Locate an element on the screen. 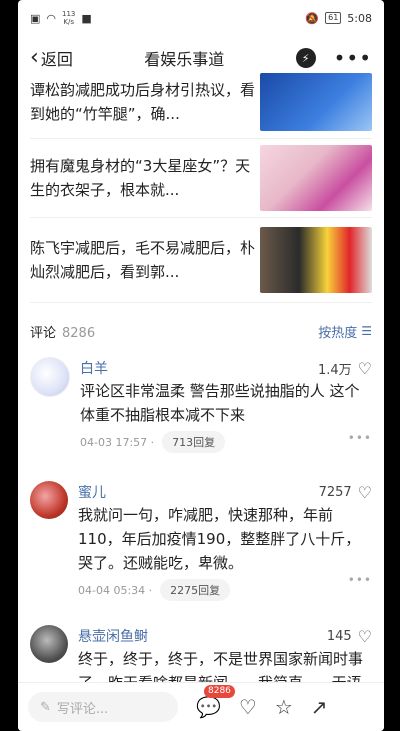 This screenshot has height=731, width=400. net-speed: 113 K/s is located at coordinates (68, 18).